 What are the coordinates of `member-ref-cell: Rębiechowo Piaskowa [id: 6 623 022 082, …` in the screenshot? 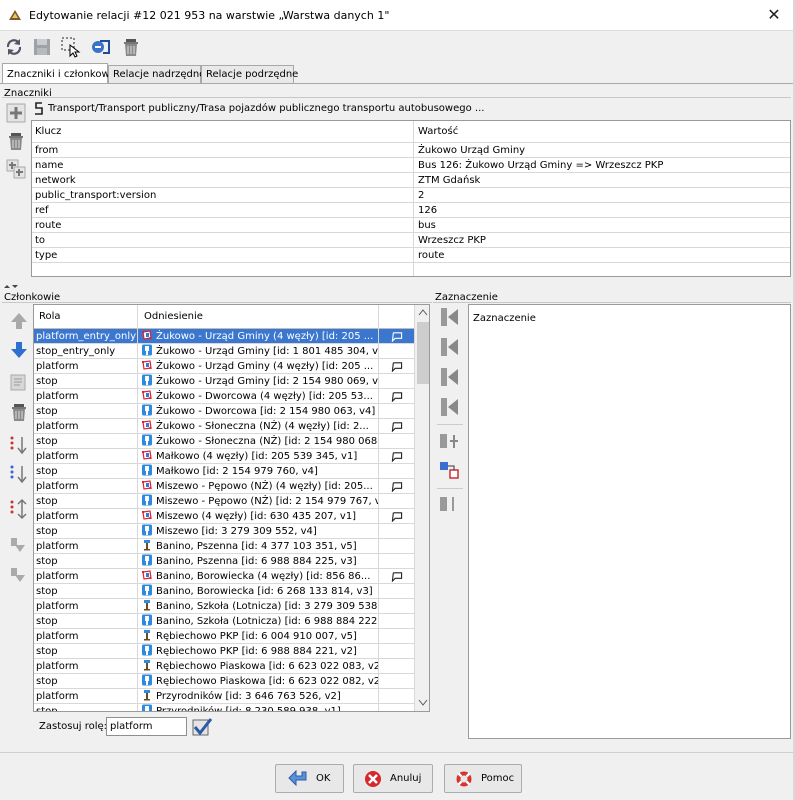 It's located at (259, 681).